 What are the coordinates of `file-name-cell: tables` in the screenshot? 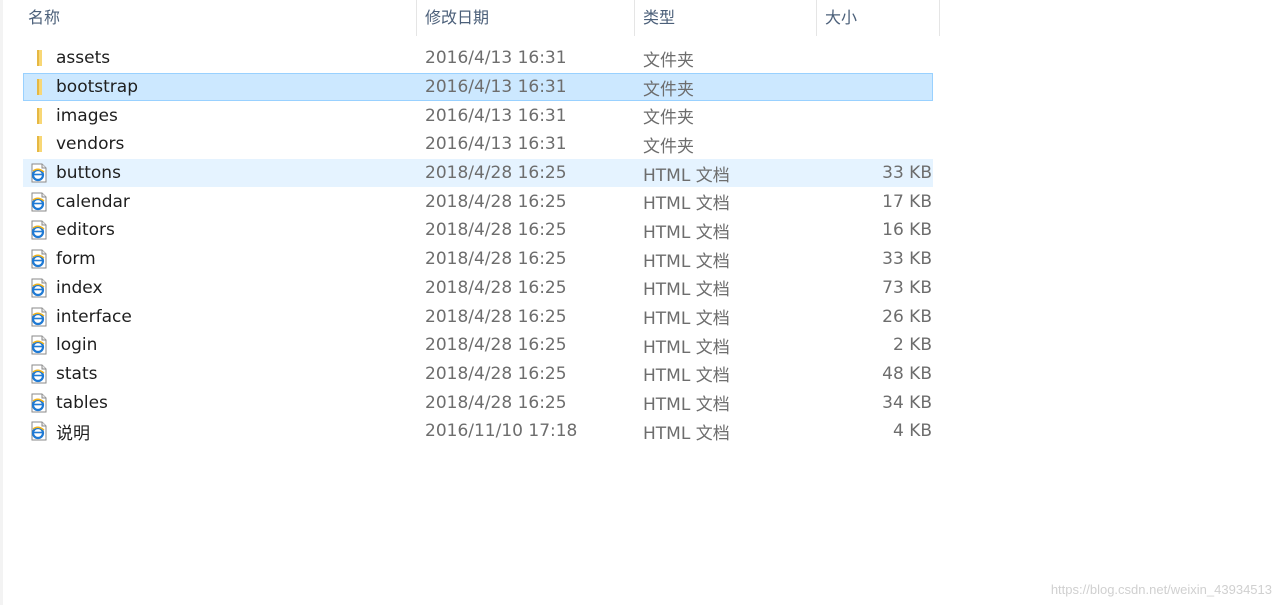 It's located at (208, 403).